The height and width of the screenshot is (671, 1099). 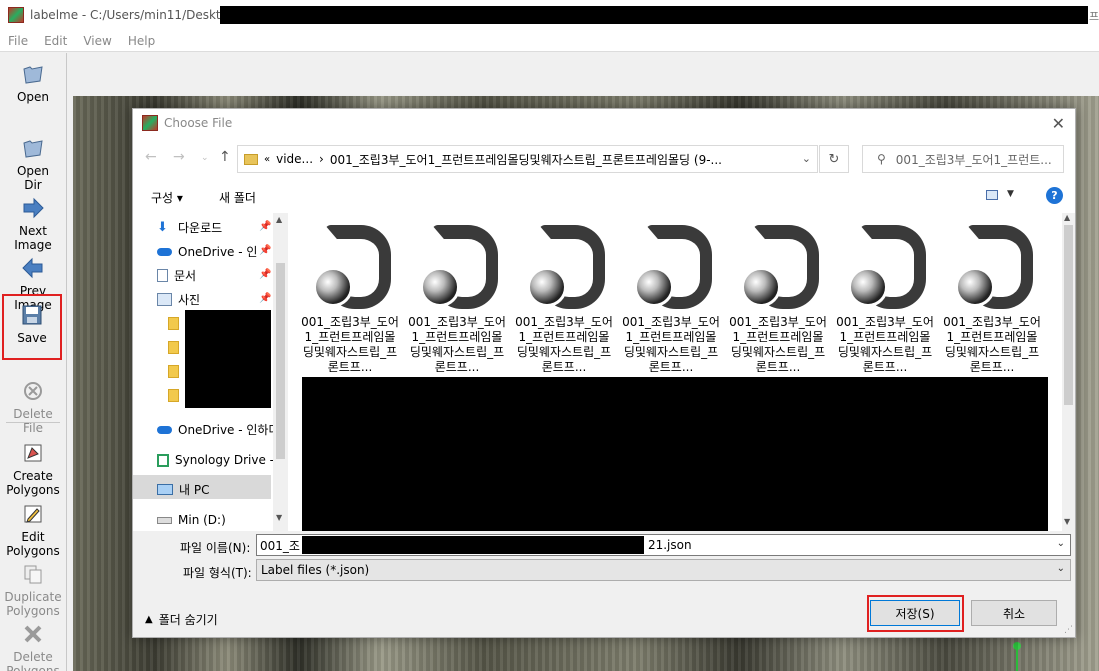 I want to click on picture-icon, so click(x=164, y=299).